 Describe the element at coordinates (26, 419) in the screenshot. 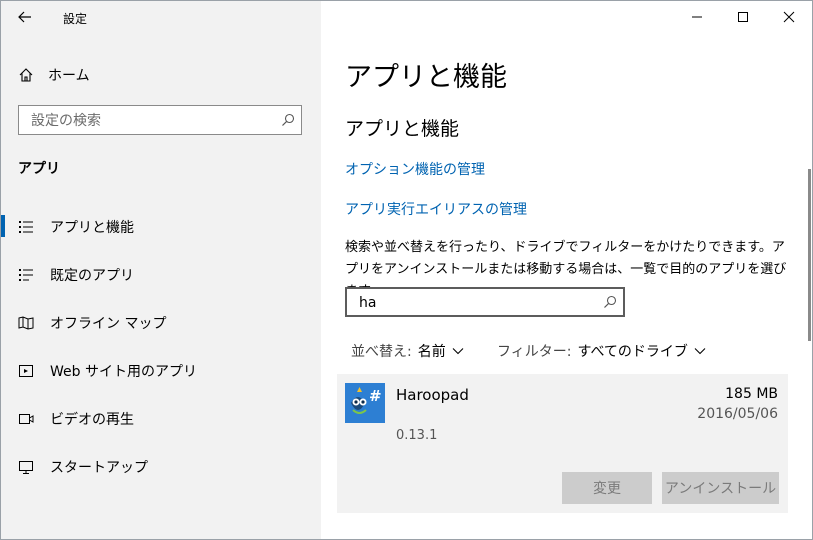

I see `video-playback-icon` at that location.